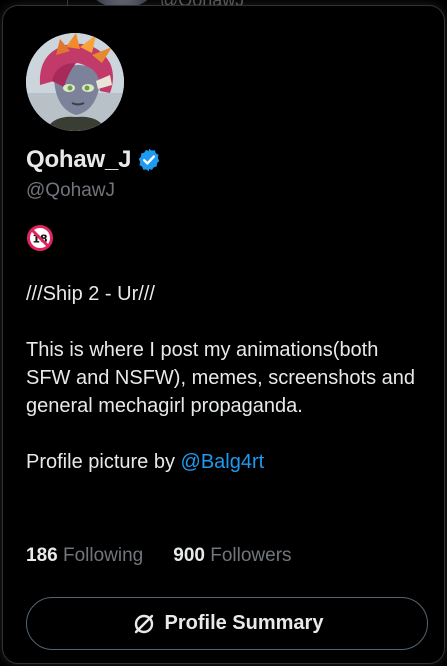 The height and width of the screenshot is (666, 447). What do you see at coordinates (90, 294) in the screenshot?
I see `bio-line-ship: ///Ship 2 - Ur///` at bounding box center [90, 294].